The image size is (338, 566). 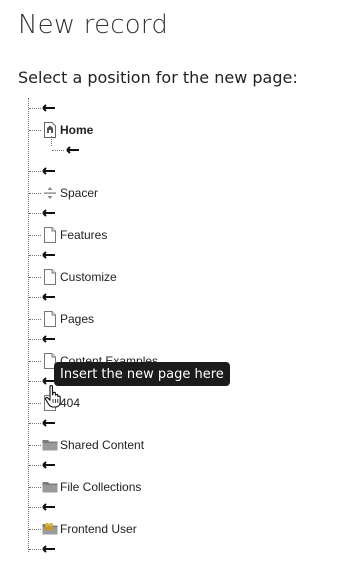 I want to click on tree-node-home: Home, so click(x=150, y=130).